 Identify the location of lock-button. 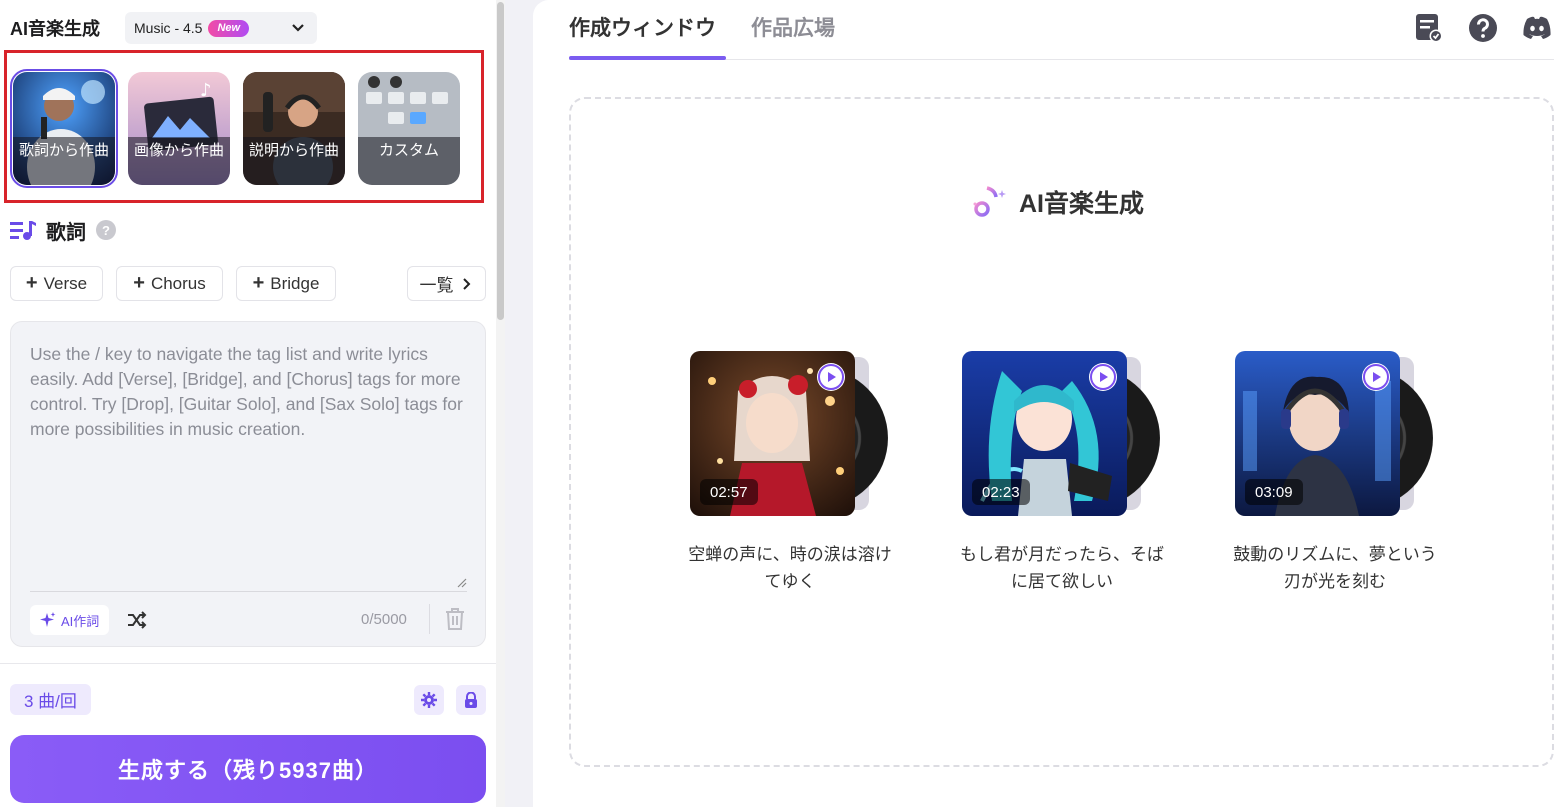
(471, 700).